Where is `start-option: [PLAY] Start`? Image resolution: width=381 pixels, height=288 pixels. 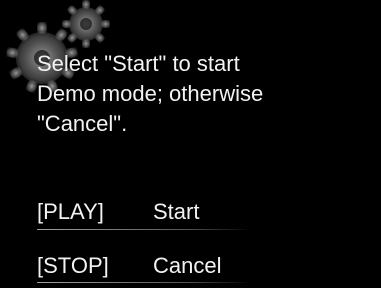
start-option: [PLAY] Start is located at coordinates (187, 212).